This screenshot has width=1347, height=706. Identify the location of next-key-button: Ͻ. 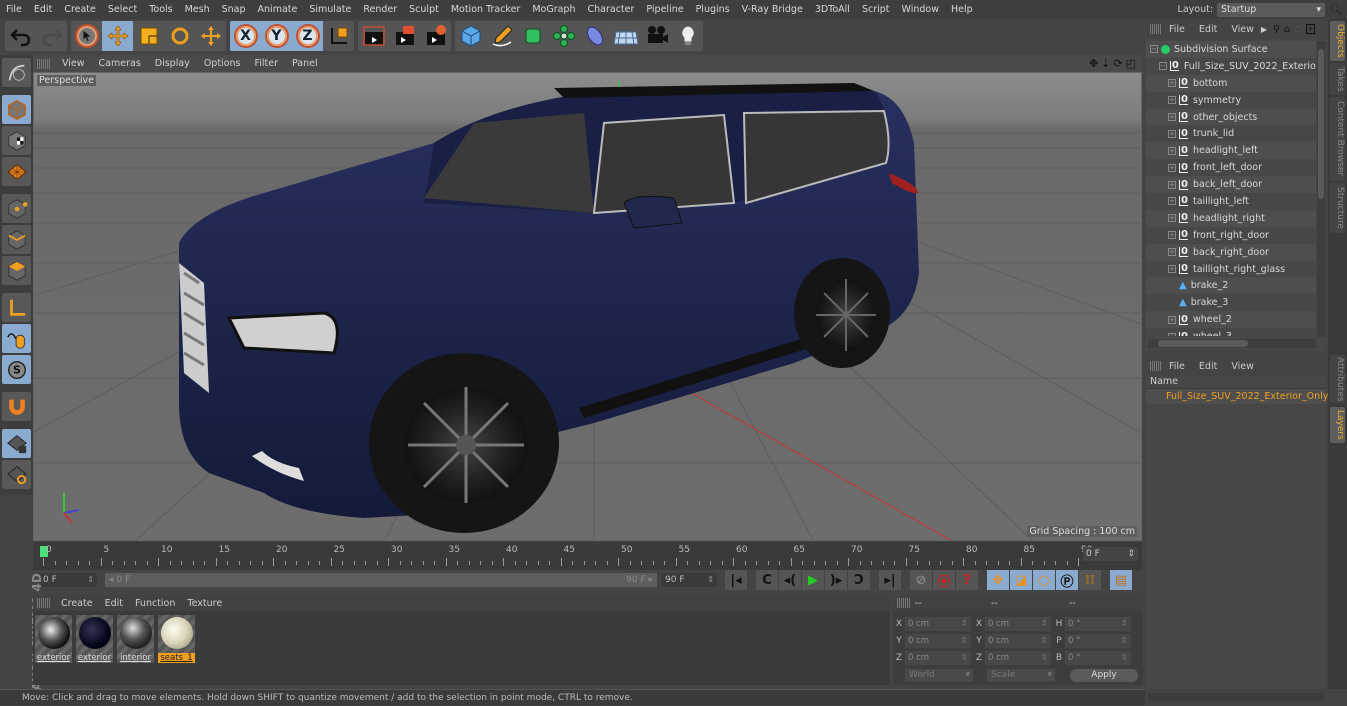
(859, 580).